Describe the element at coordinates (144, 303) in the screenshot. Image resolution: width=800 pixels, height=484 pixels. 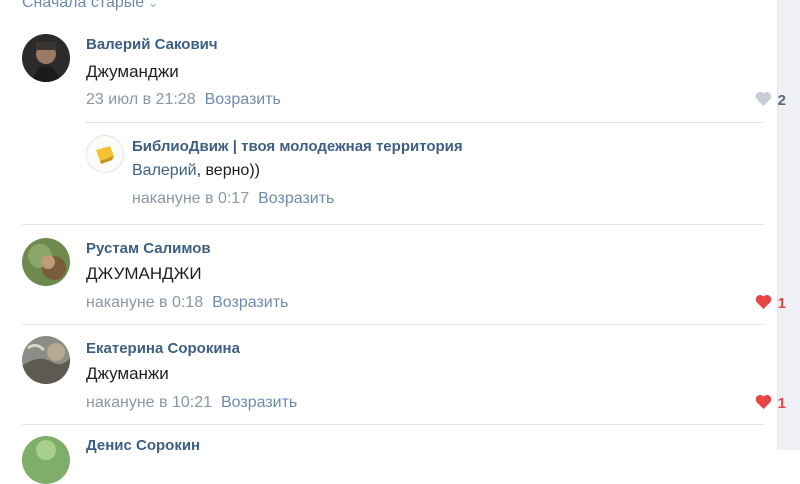
I see `comment-date: накануне в 0:18` at that location.